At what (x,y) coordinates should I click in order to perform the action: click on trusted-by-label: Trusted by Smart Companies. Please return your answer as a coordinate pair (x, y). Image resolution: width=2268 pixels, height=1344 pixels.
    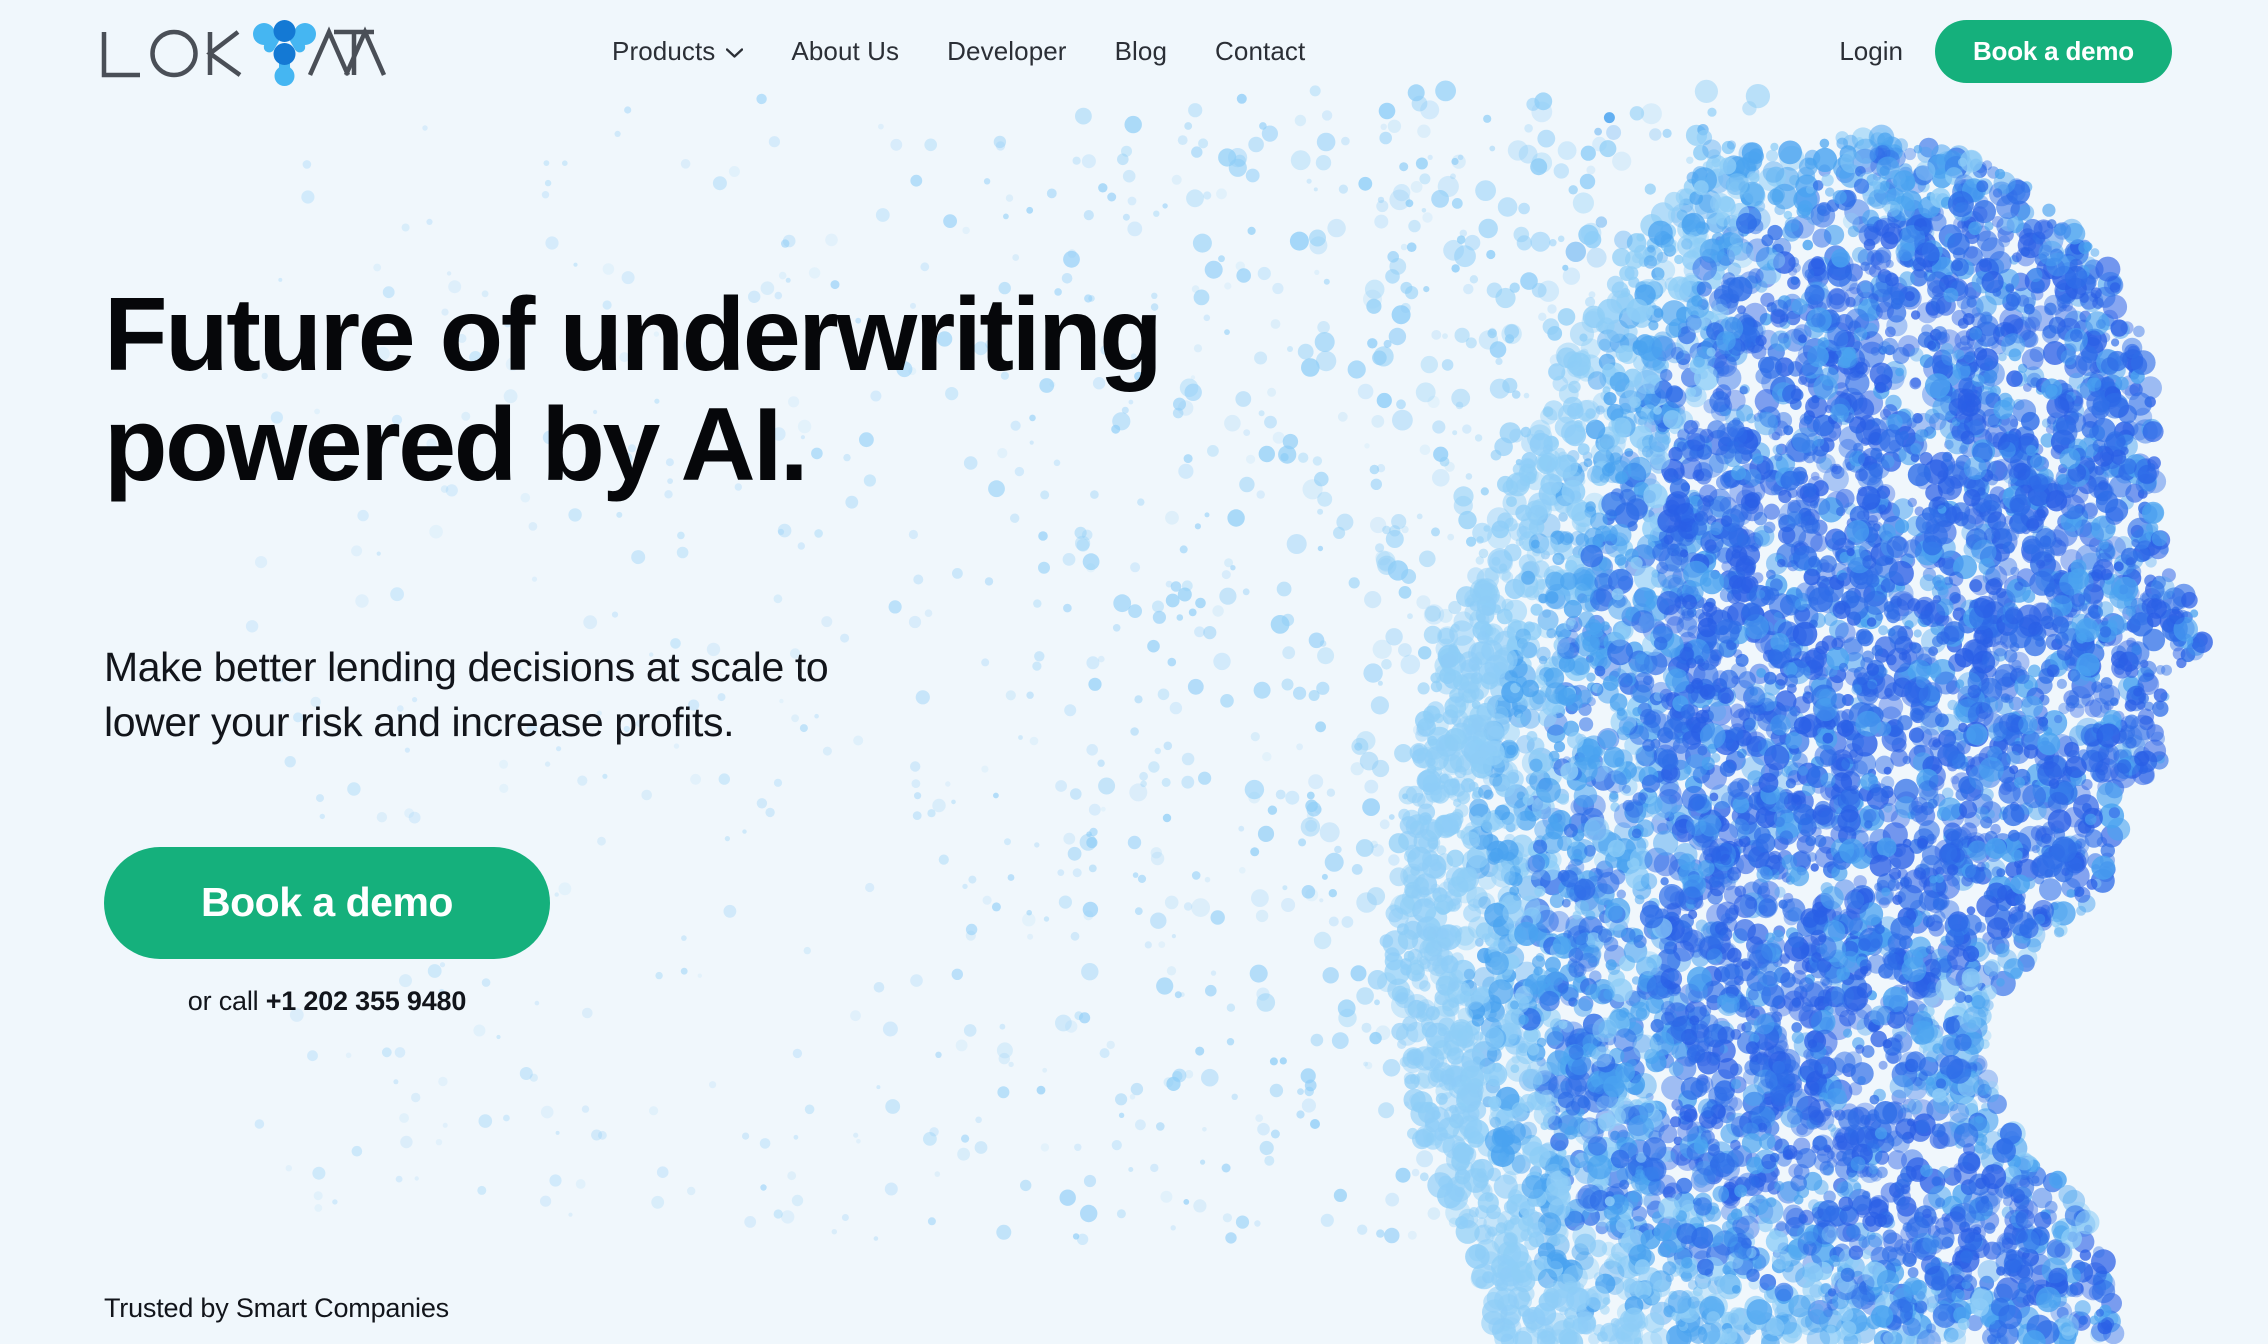
    Looking at the image, I should click on (276, 1308).